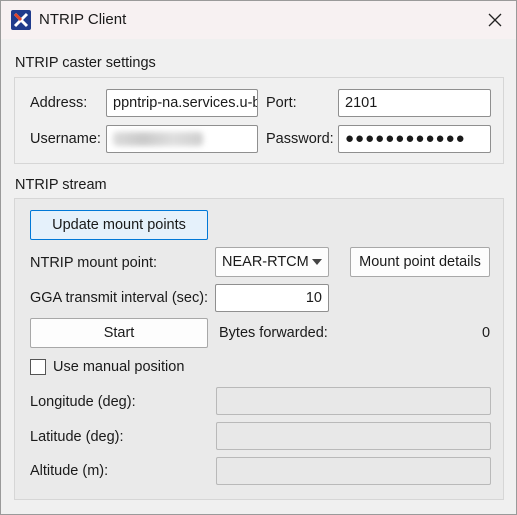 The image size is (517, 515). Describe the element at coordinates (61, 185) in the screenshot. I see `stream-heading: NTRIP stream` at that location.